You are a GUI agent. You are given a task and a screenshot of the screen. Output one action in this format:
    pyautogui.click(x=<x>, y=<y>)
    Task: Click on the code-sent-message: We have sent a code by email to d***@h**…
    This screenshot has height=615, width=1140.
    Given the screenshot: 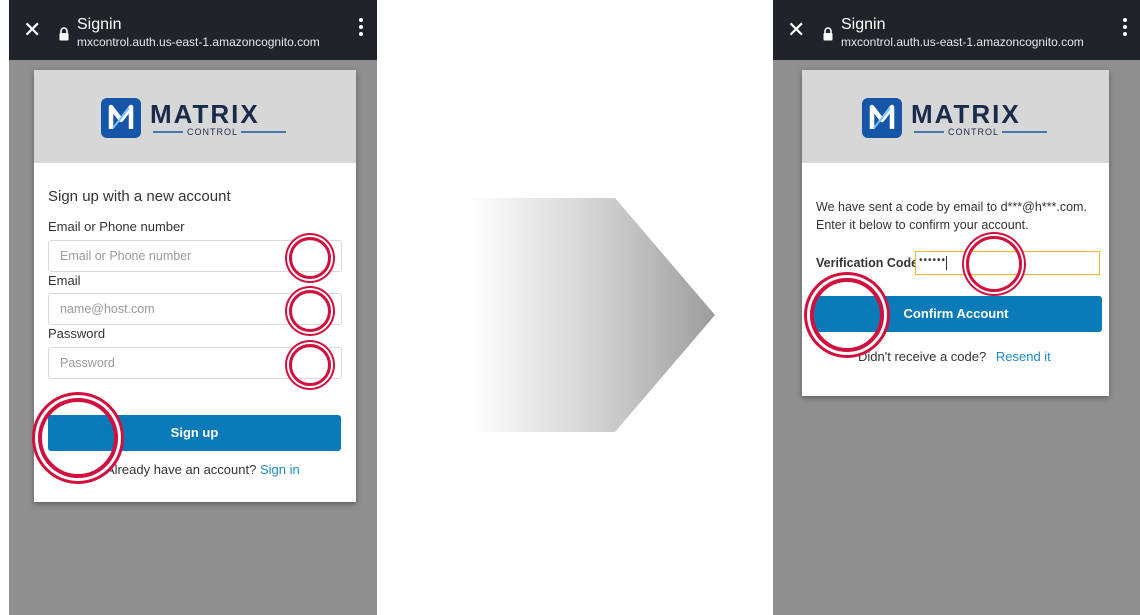 What is the action you would take?
    pyautogui.click(x=966, y=216)
    